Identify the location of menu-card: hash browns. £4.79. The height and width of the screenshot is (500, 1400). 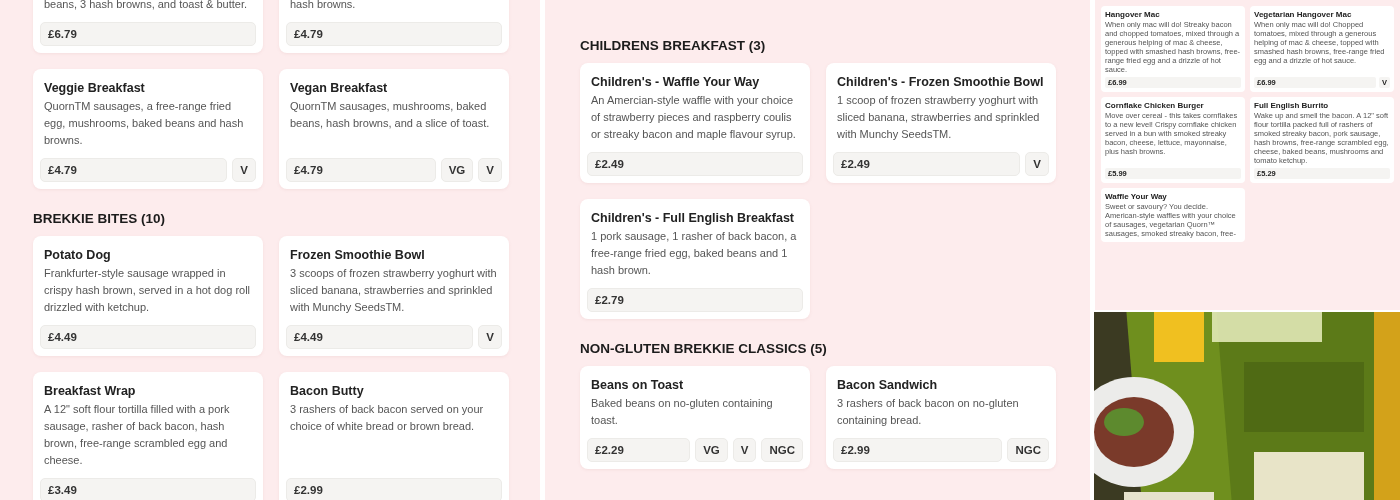
(394, 26).